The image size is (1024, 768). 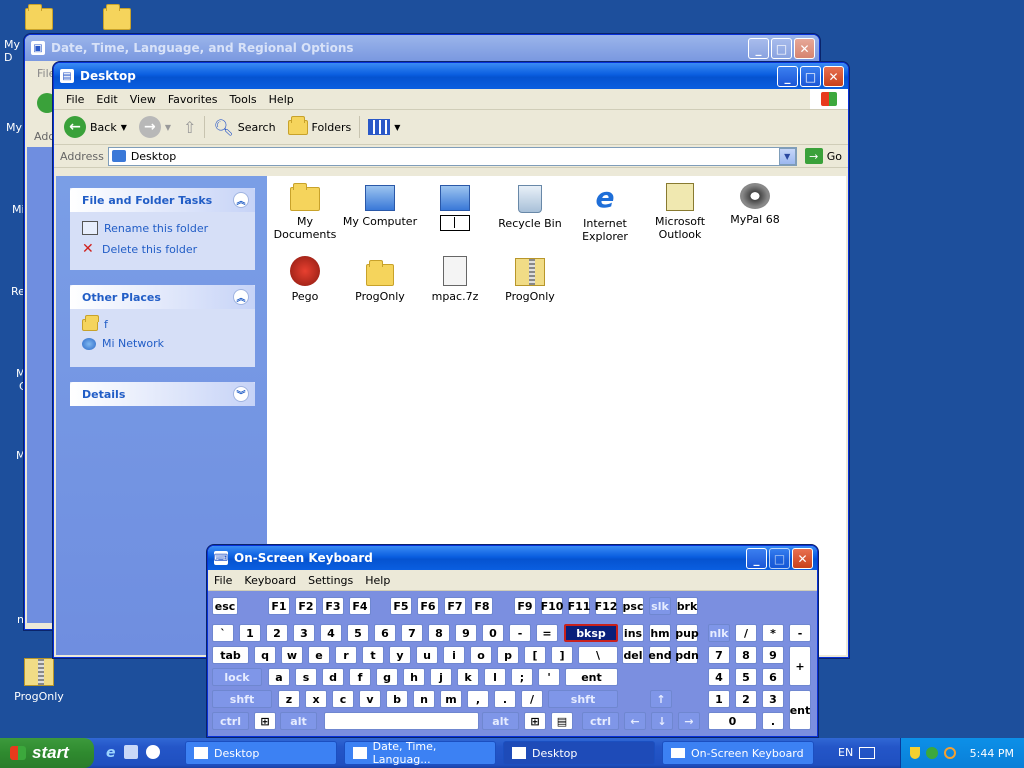 I want to click on go-button: → Go, so click(x=821, y=156).